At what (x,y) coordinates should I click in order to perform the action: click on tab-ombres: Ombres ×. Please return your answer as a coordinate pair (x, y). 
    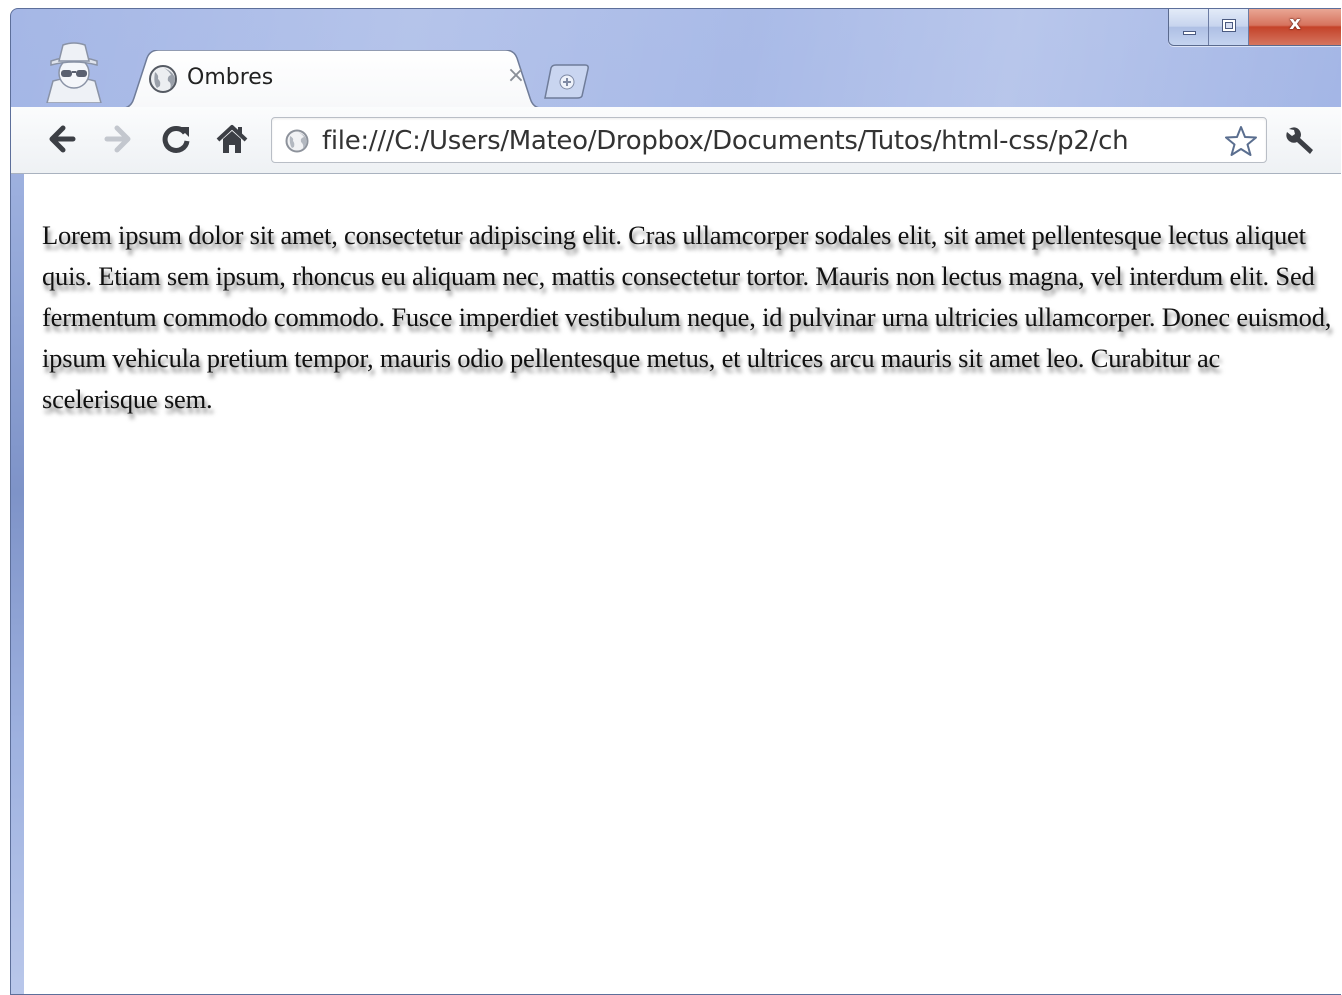
    Looking at the image, I should click on (332, 79).